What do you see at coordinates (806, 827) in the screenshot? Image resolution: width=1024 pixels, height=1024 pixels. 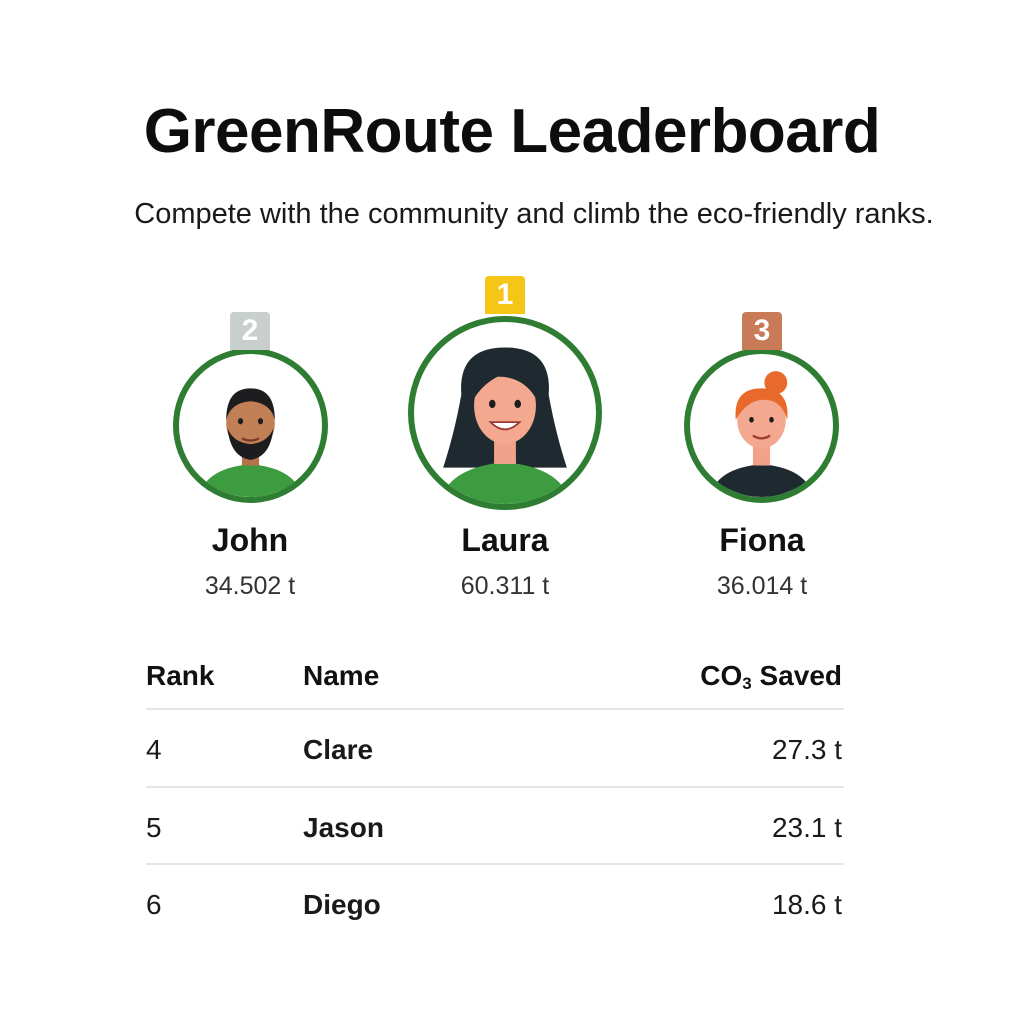 I see `co2-cell: 23.1 t` at bounding box center [806, 827].